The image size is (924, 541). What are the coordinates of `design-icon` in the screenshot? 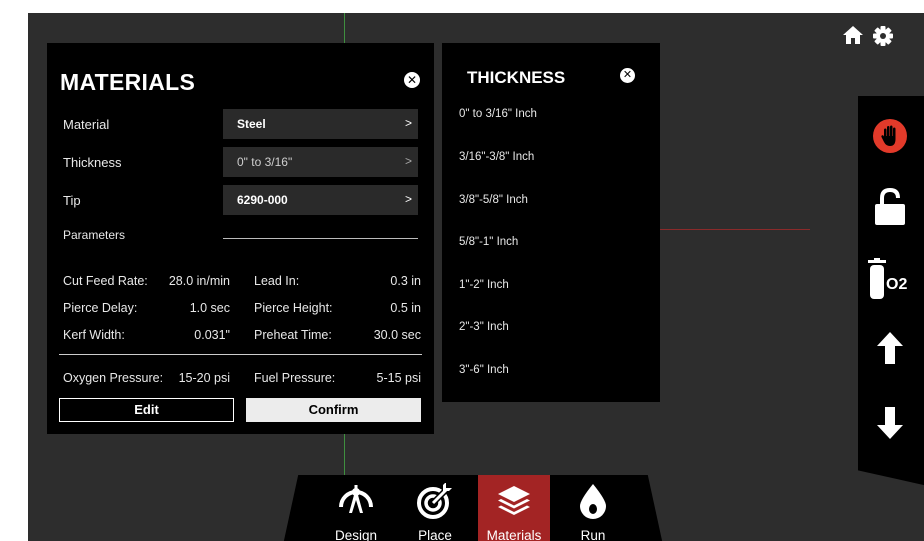 It's located at (356, 499).